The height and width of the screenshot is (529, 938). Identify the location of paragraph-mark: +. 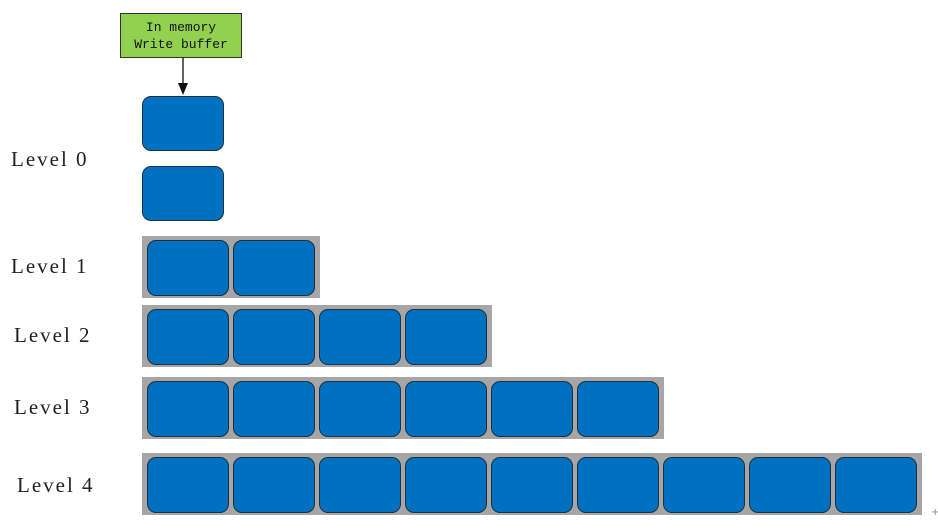
(934, 512).